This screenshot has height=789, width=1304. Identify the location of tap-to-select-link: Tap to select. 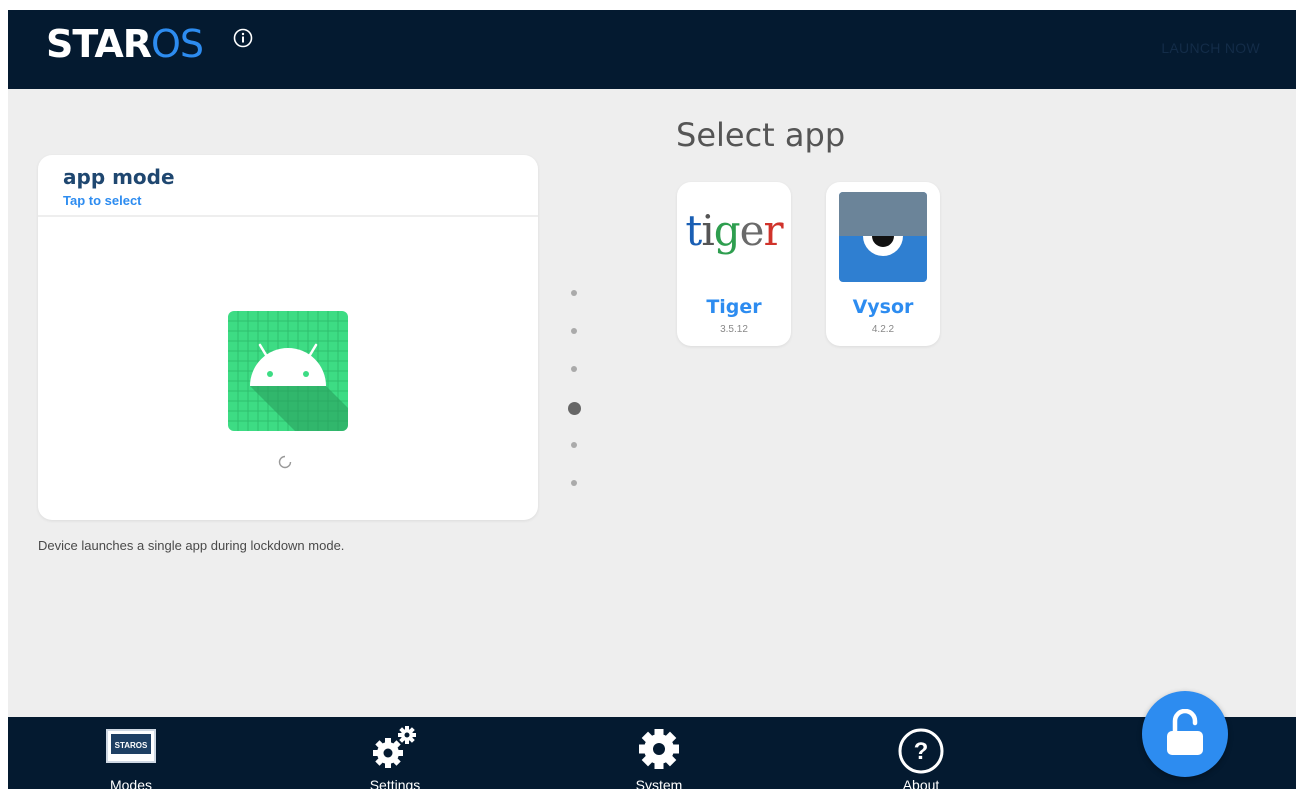
(300, 200).